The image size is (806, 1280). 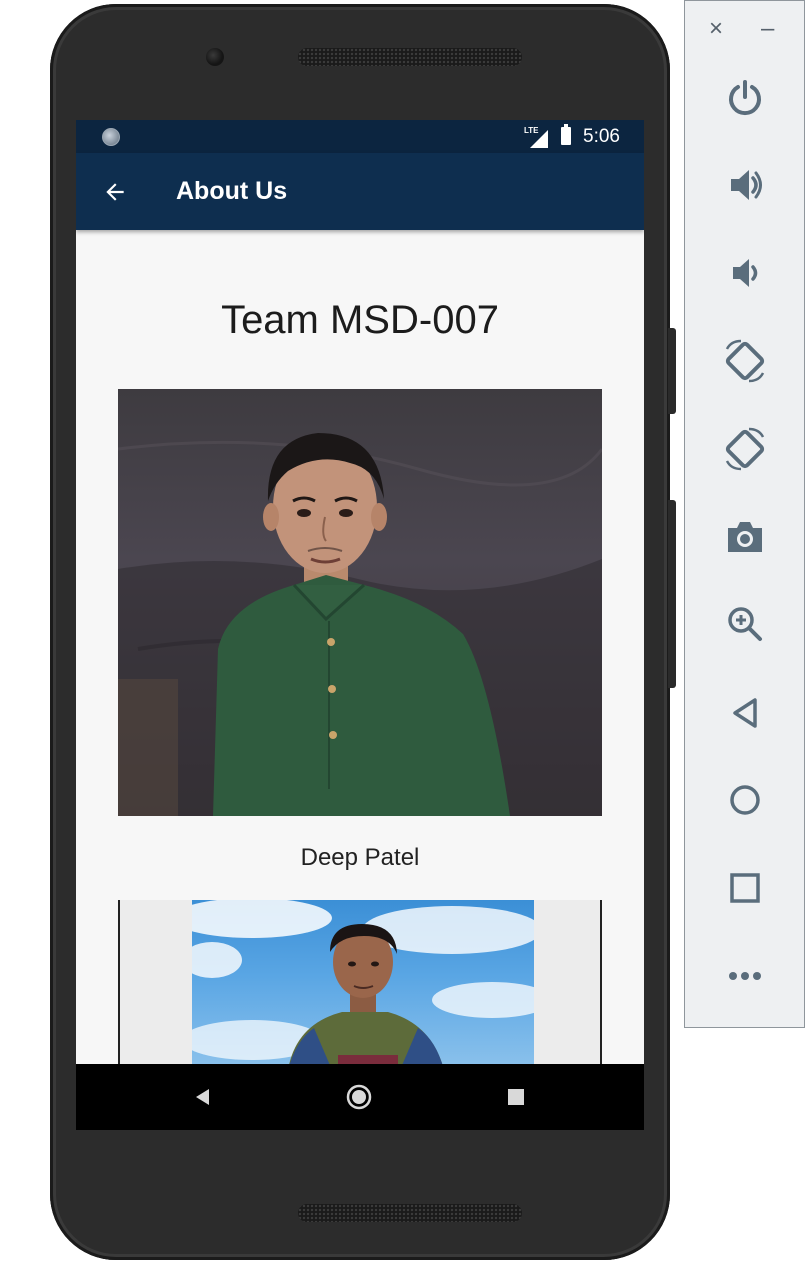 What do you see at coordinates (601, 136) in the screenshot?
I see `status-time: 5:06` at bounding box center [601, 136].